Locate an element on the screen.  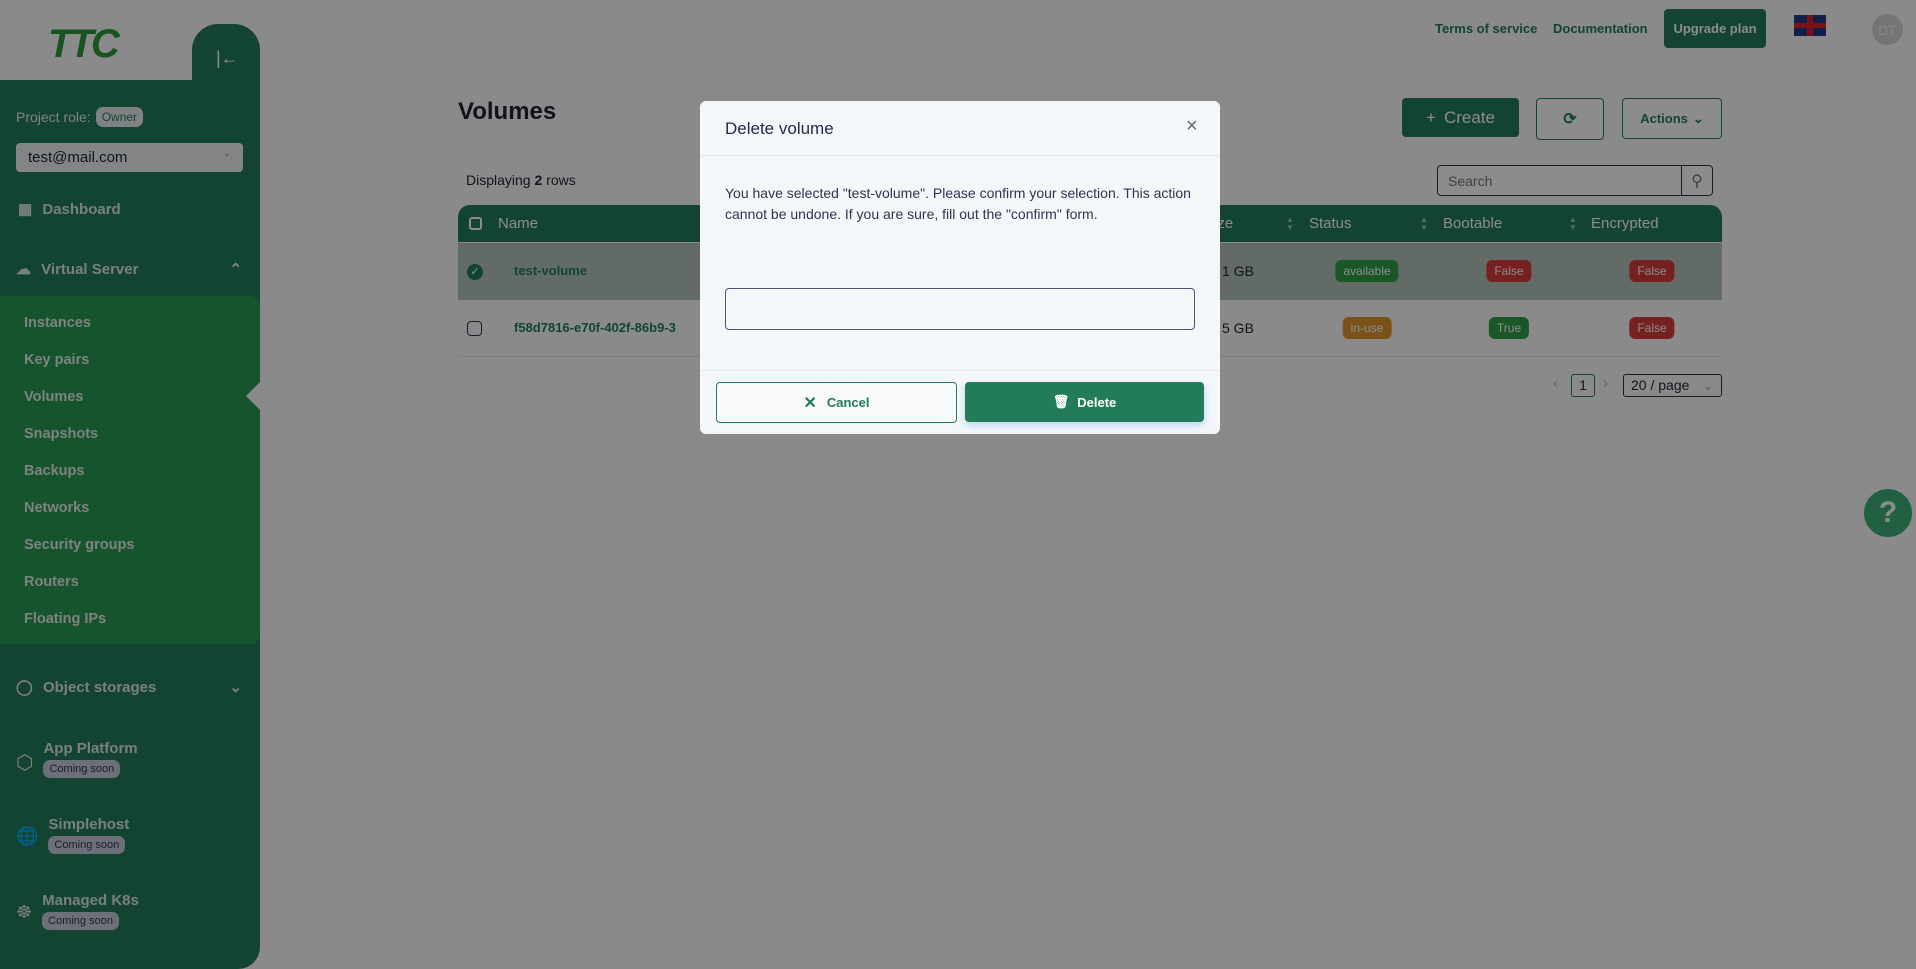
delete-button: 🗑 Delete is located at coordinates (1084, 402).